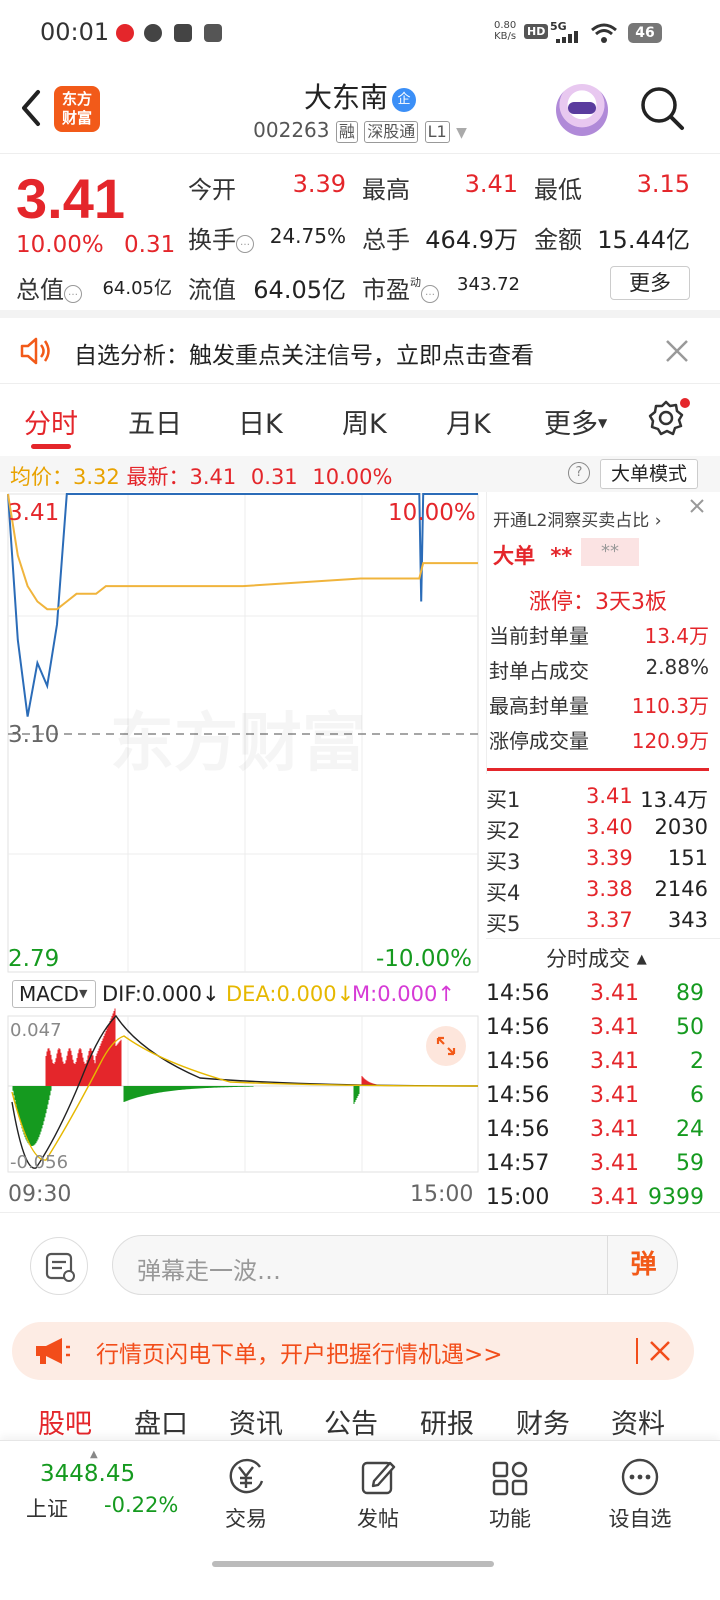 The image size is (720, 1600). I want to click on tab-research: 研报, so click(447, 1421).